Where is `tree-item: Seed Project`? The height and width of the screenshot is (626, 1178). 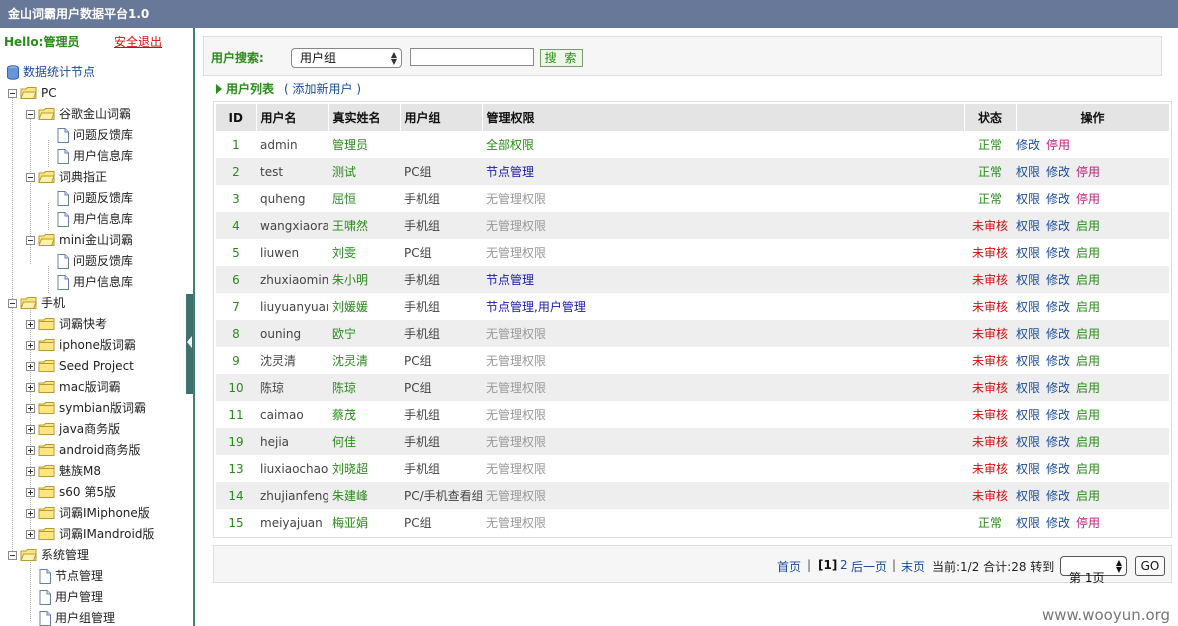
tree-item: Seed Project is located at coordinates (93, 366).